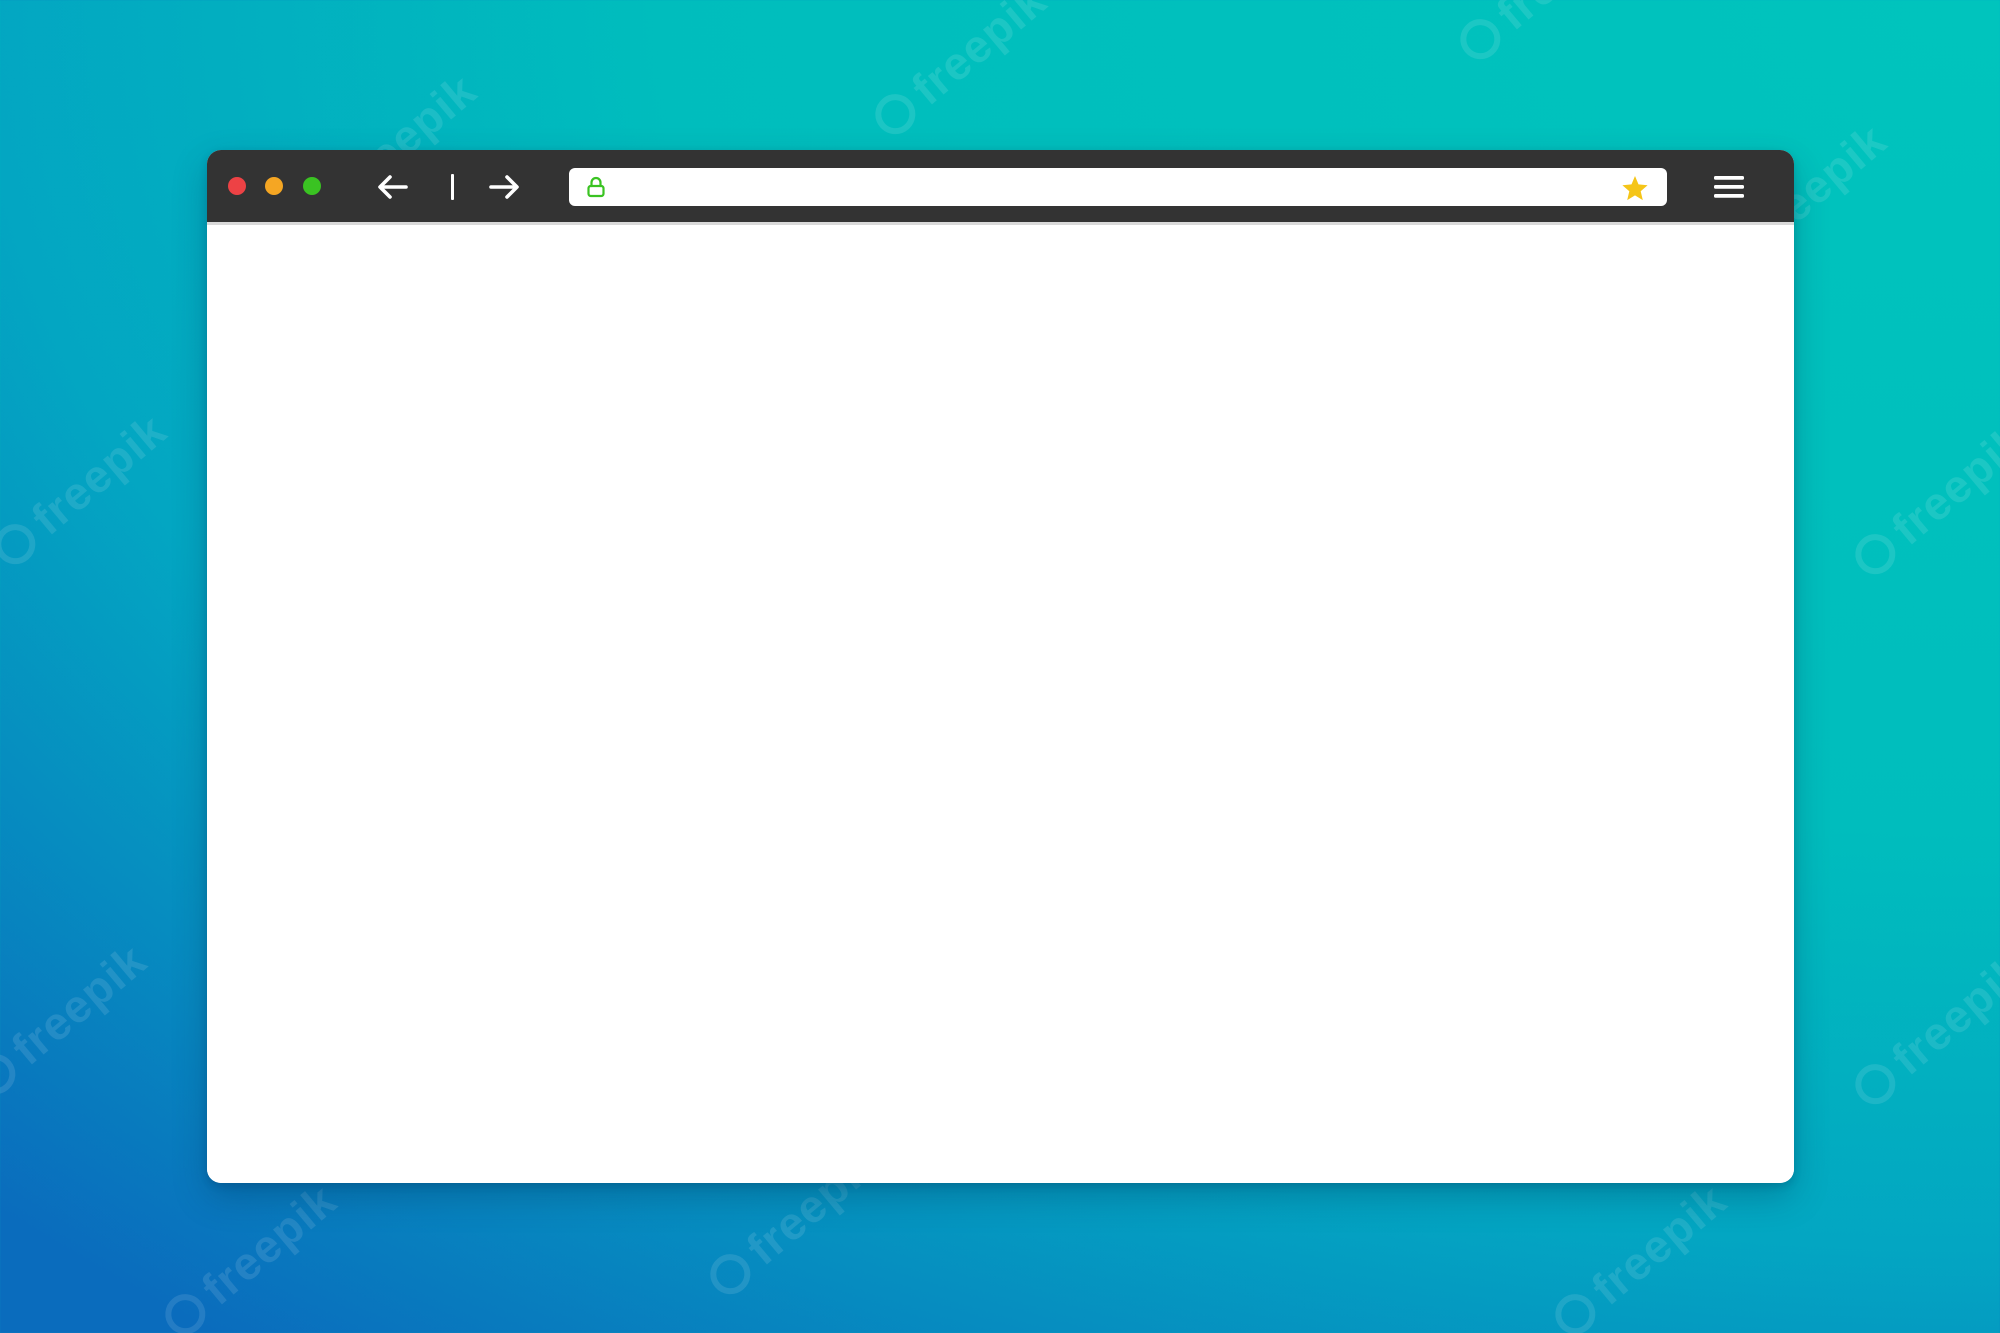 The width and height of the screenshot is (2000, 1333). I want to click on maximize-window-button, so click(312, 186).